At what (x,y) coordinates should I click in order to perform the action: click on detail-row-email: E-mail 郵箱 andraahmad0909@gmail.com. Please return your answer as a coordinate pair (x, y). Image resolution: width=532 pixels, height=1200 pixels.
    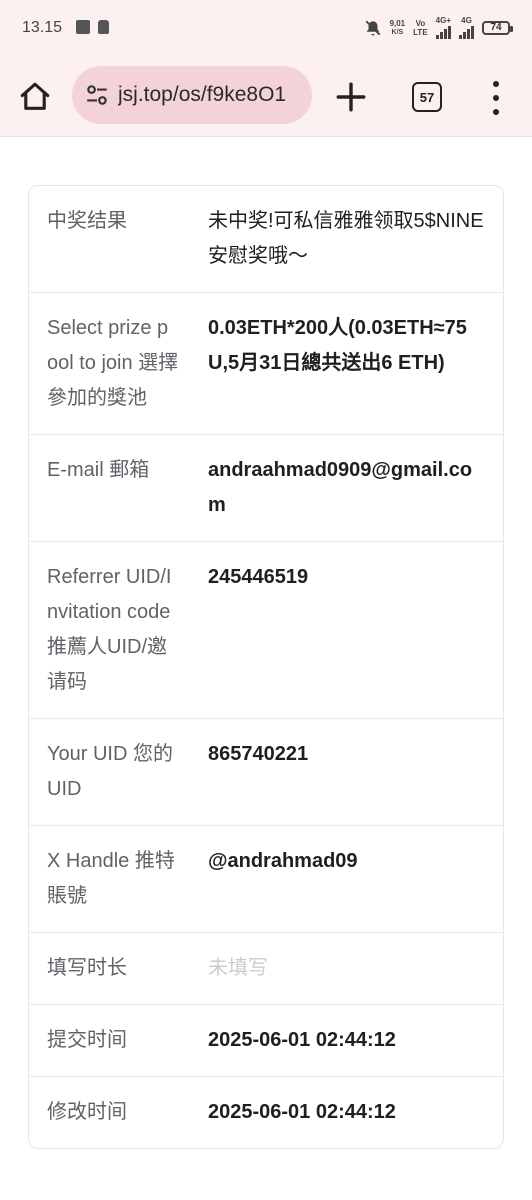
    Looking at the image, I should click on (266, 488).